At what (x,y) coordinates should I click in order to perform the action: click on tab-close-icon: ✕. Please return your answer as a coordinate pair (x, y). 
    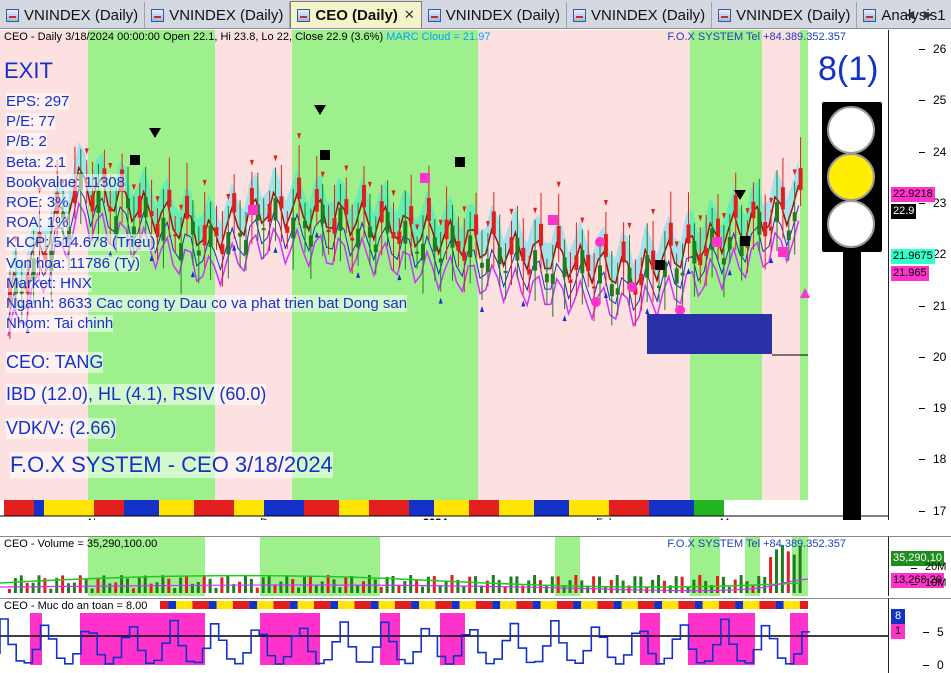
    Looking at the image, I should click on (409, 15).